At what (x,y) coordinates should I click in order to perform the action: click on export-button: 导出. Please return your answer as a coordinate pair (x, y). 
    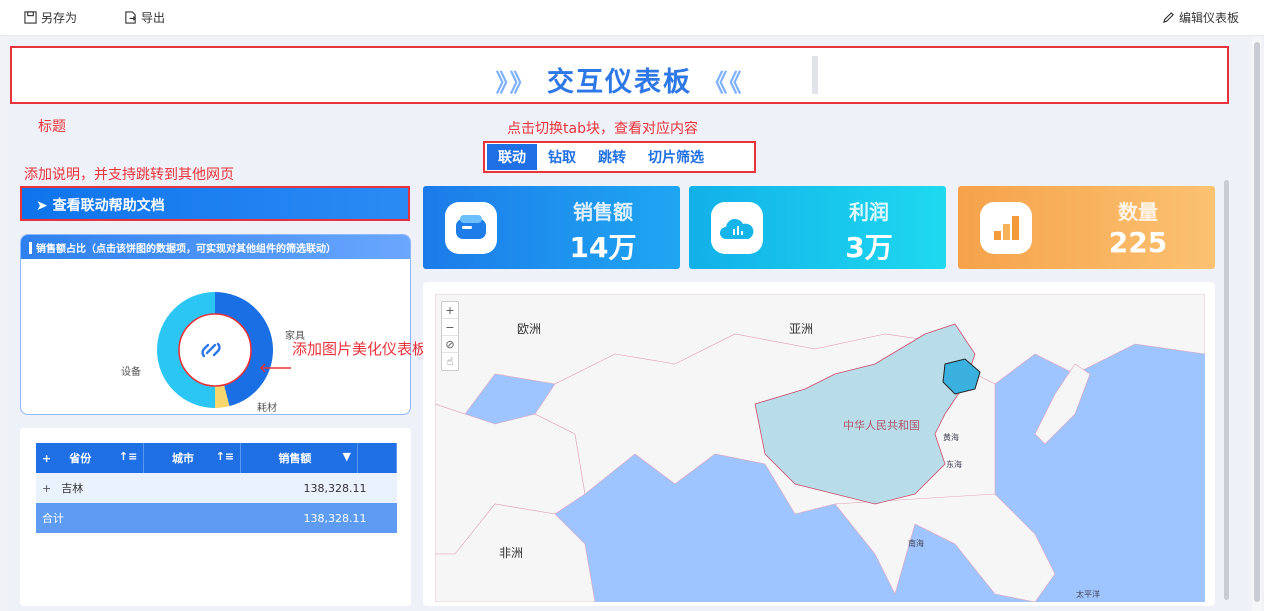
    Looking at the image, I should click on (144, 17).